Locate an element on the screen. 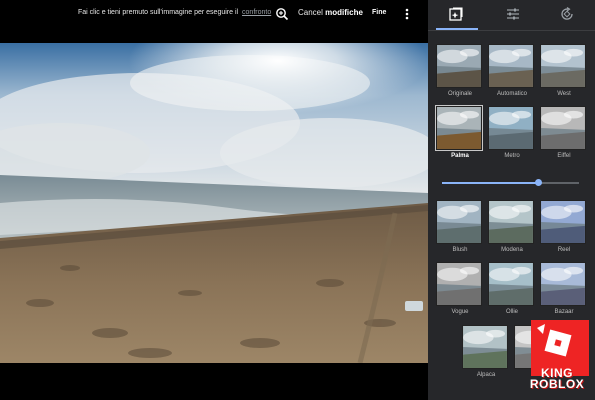 The image size is (595, 400). filter-eiffel: Eiffel is located at coordinates (564, 132).